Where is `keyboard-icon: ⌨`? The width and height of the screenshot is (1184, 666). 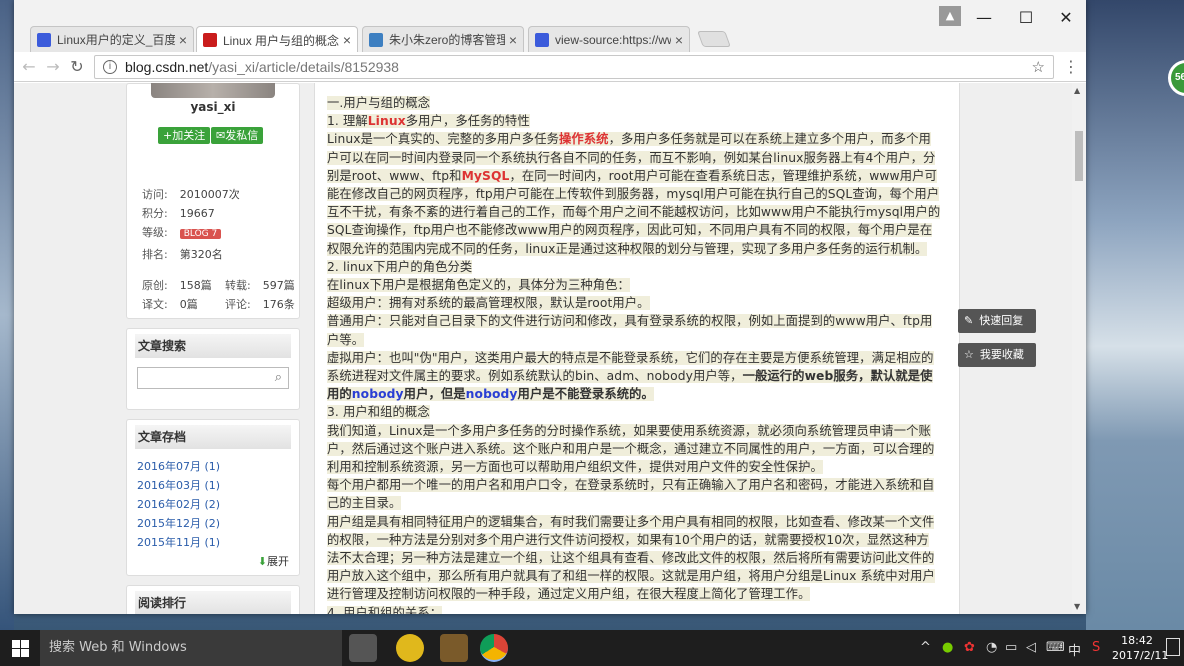
keyboard-icon: ⌨ is located at coordinates (1055, 647).